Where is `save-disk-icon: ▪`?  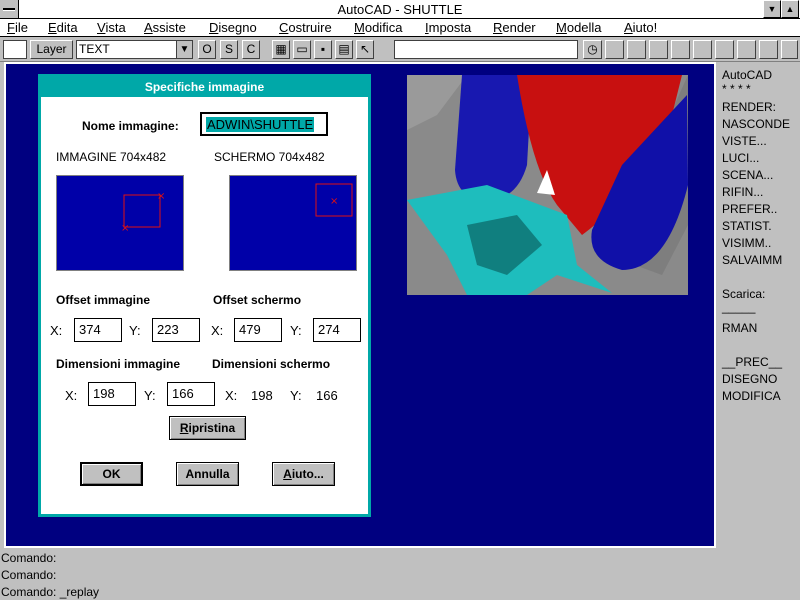
save-disk-icon: ▪ is located at coordinates (323, 49).